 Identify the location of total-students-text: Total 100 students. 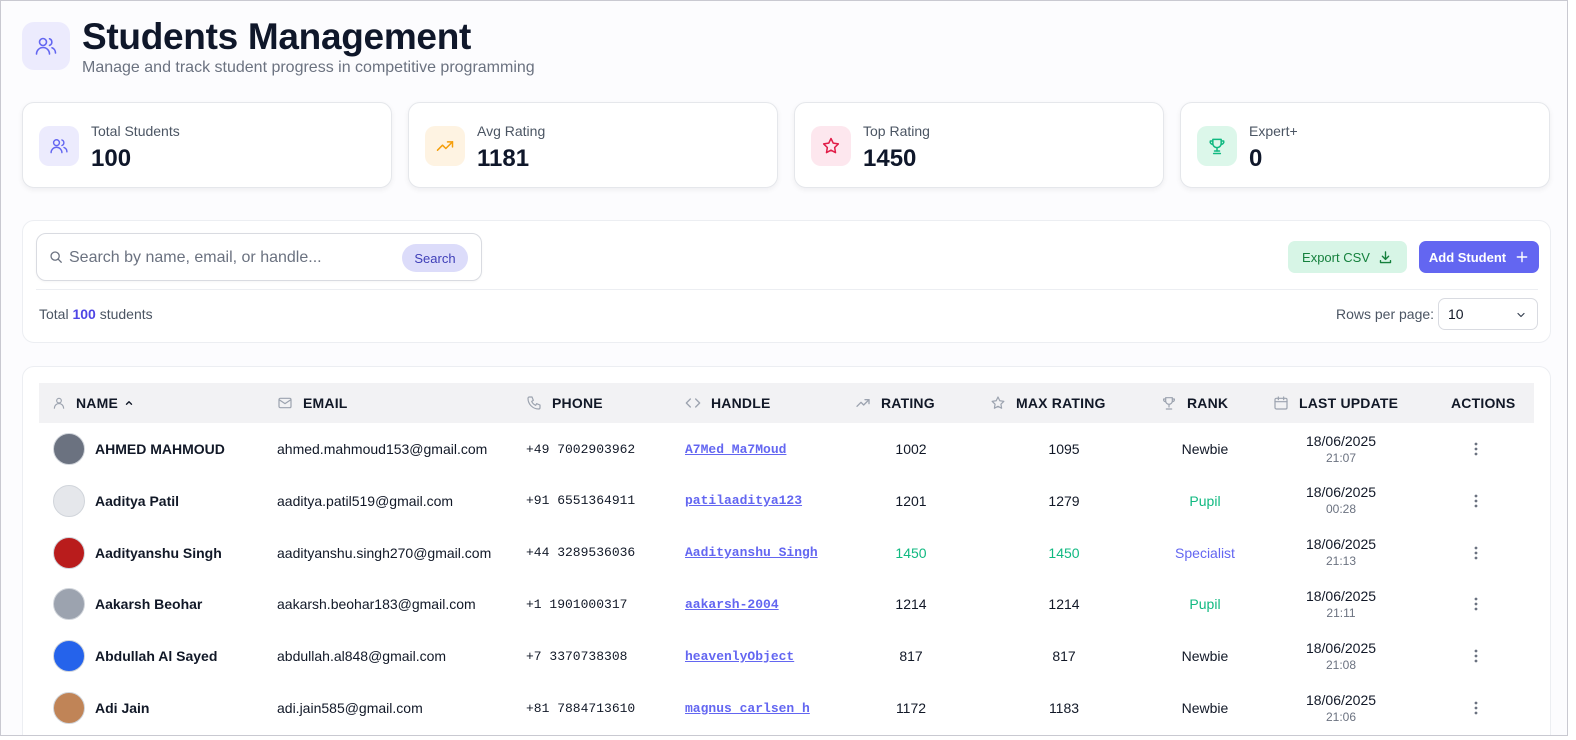
(96, 314).